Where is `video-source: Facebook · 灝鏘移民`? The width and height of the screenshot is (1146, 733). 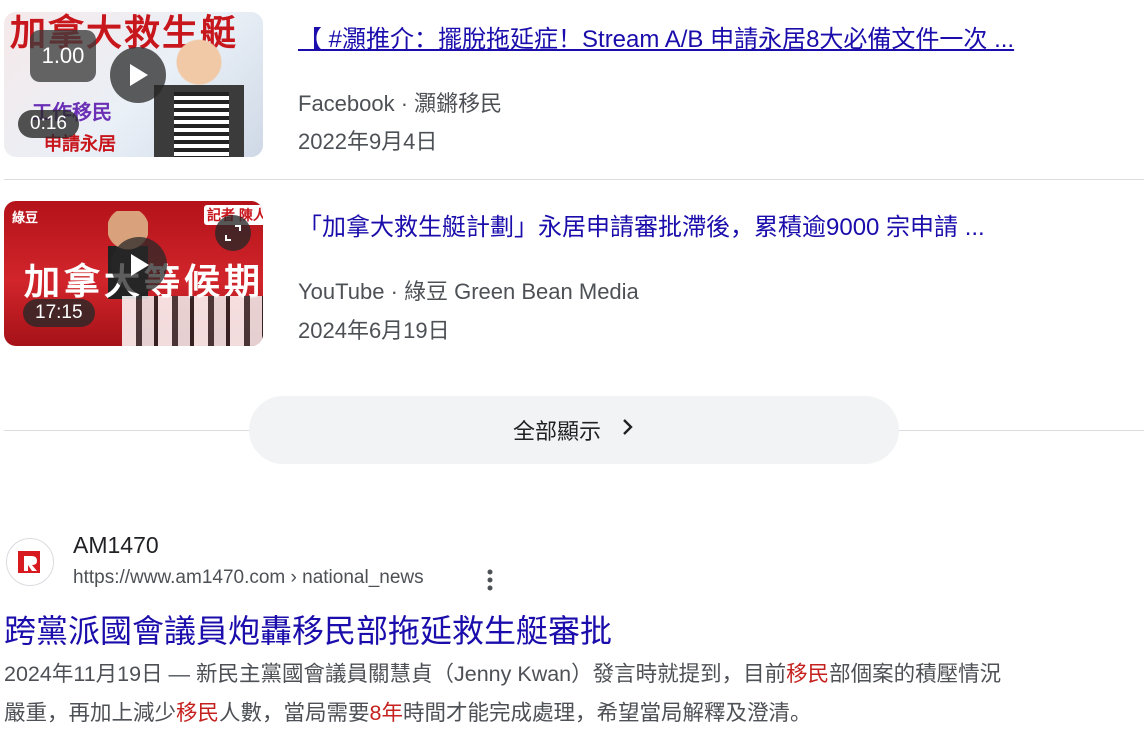
video-source: Facebook · 灝鏘移民 is located at coordinates (400, 103).